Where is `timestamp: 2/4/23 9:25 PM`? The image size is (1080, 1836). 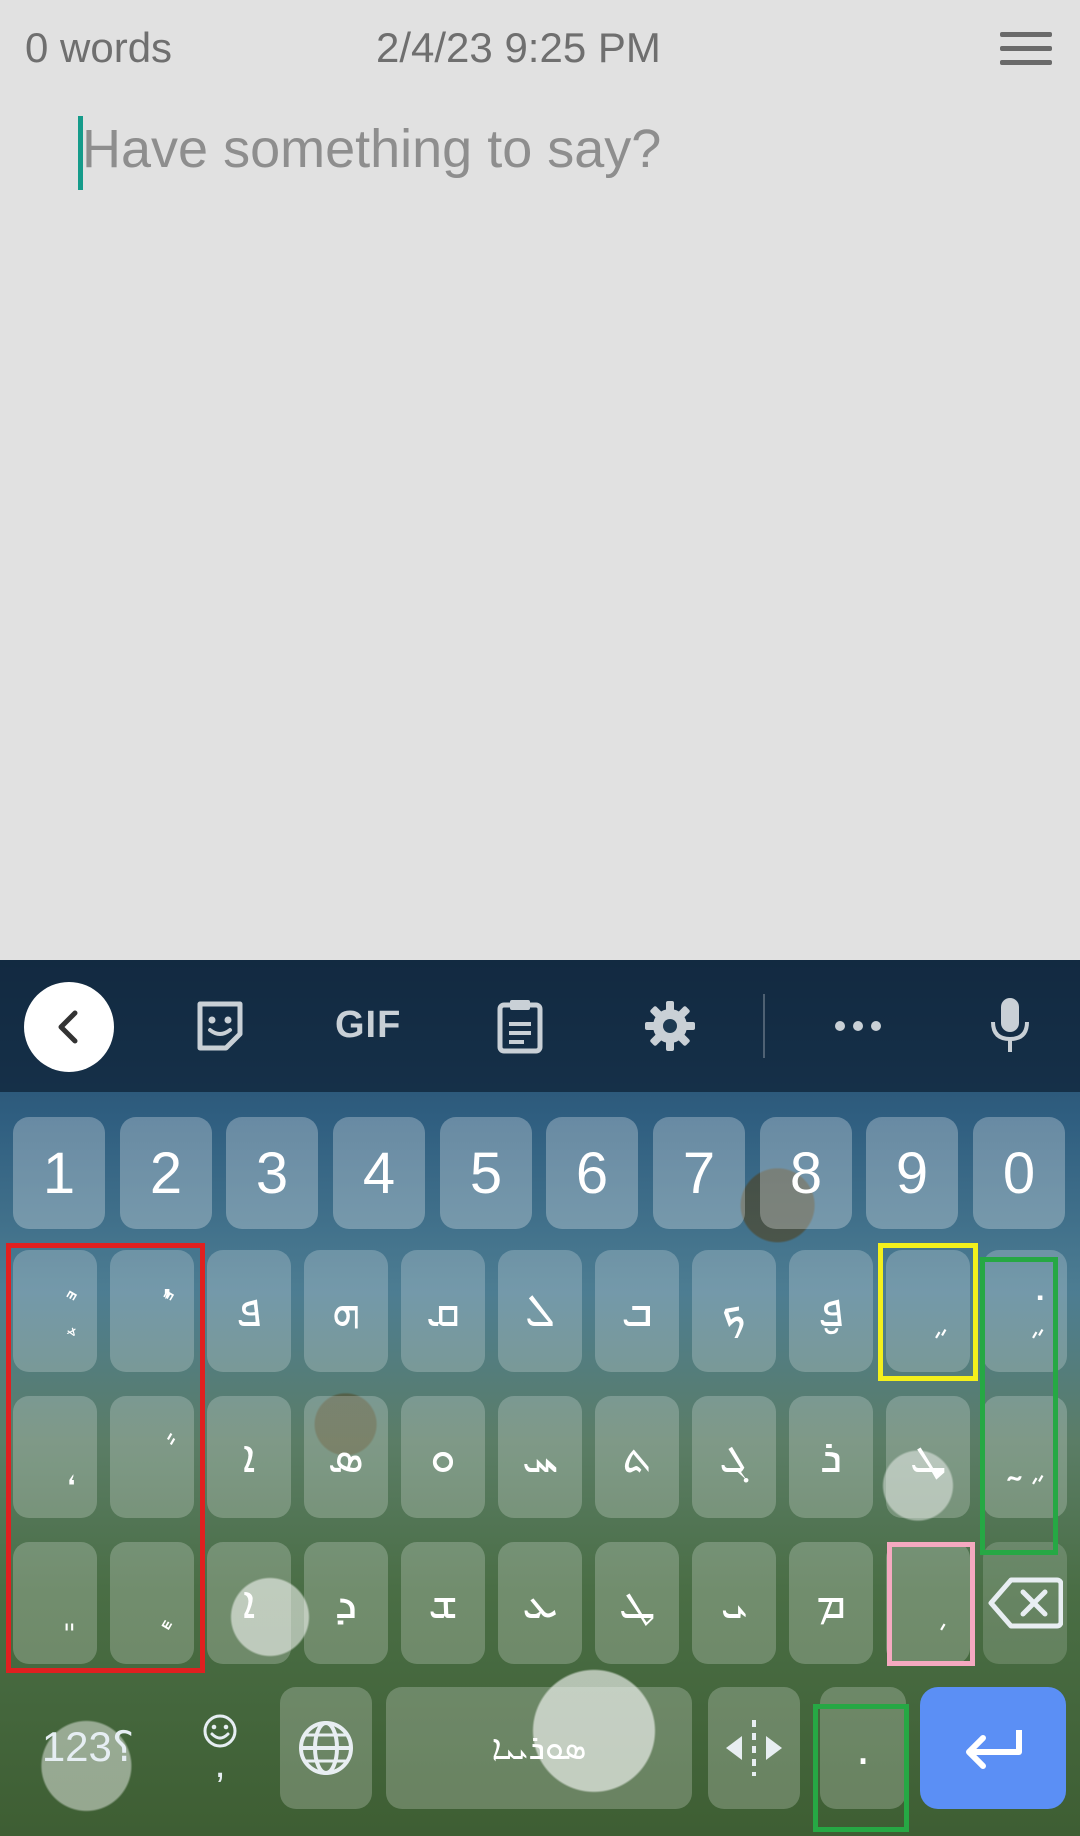 timestamp: 2/4/23 9:25 PM is located at coordinates (518, 47).